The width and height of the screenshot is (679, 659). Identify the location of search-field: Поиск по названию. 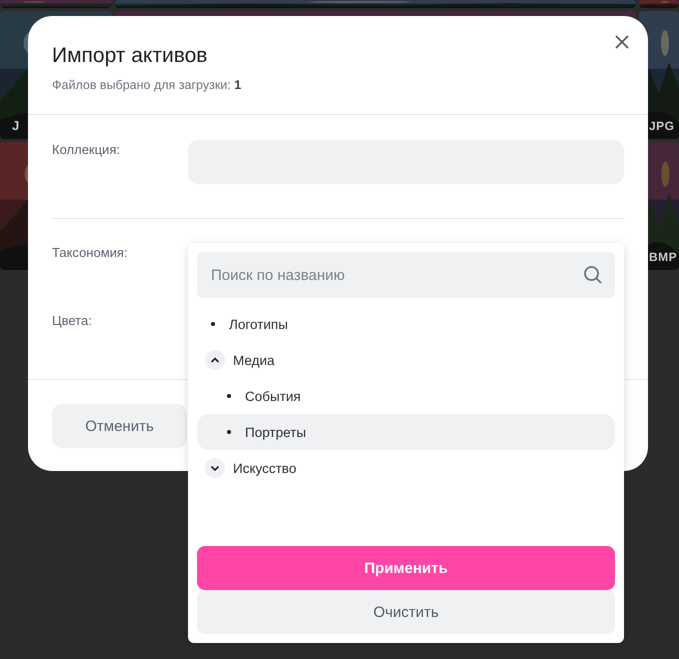
(406, 275).